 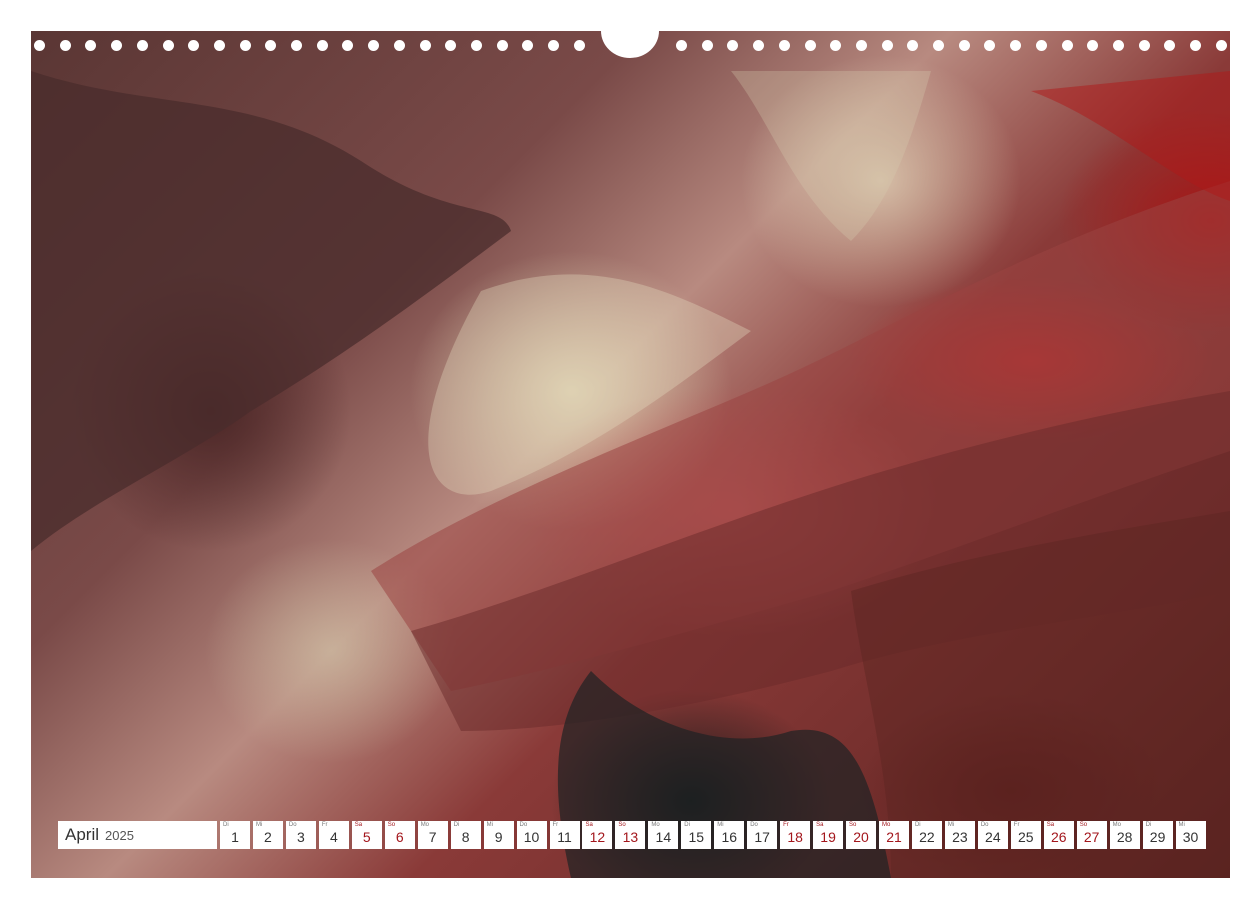 What do you see at coordinates (119, 835) in the screenshot?
I see `month-year: 2025` at bounding box center [119, 835].